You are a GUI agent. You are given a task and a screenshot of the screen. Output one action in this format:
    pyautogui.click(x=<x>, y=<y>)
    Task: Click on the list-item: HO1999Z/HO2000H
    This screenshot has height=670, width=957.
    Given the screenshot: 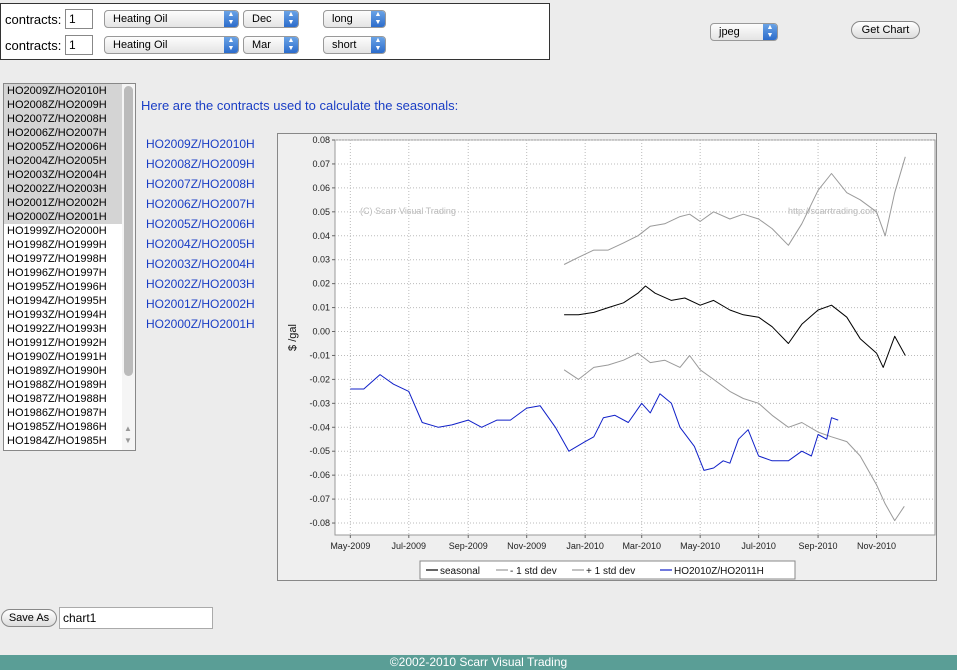 What is the action you would take?
    pyautogui.click(x=63, y=231)
    